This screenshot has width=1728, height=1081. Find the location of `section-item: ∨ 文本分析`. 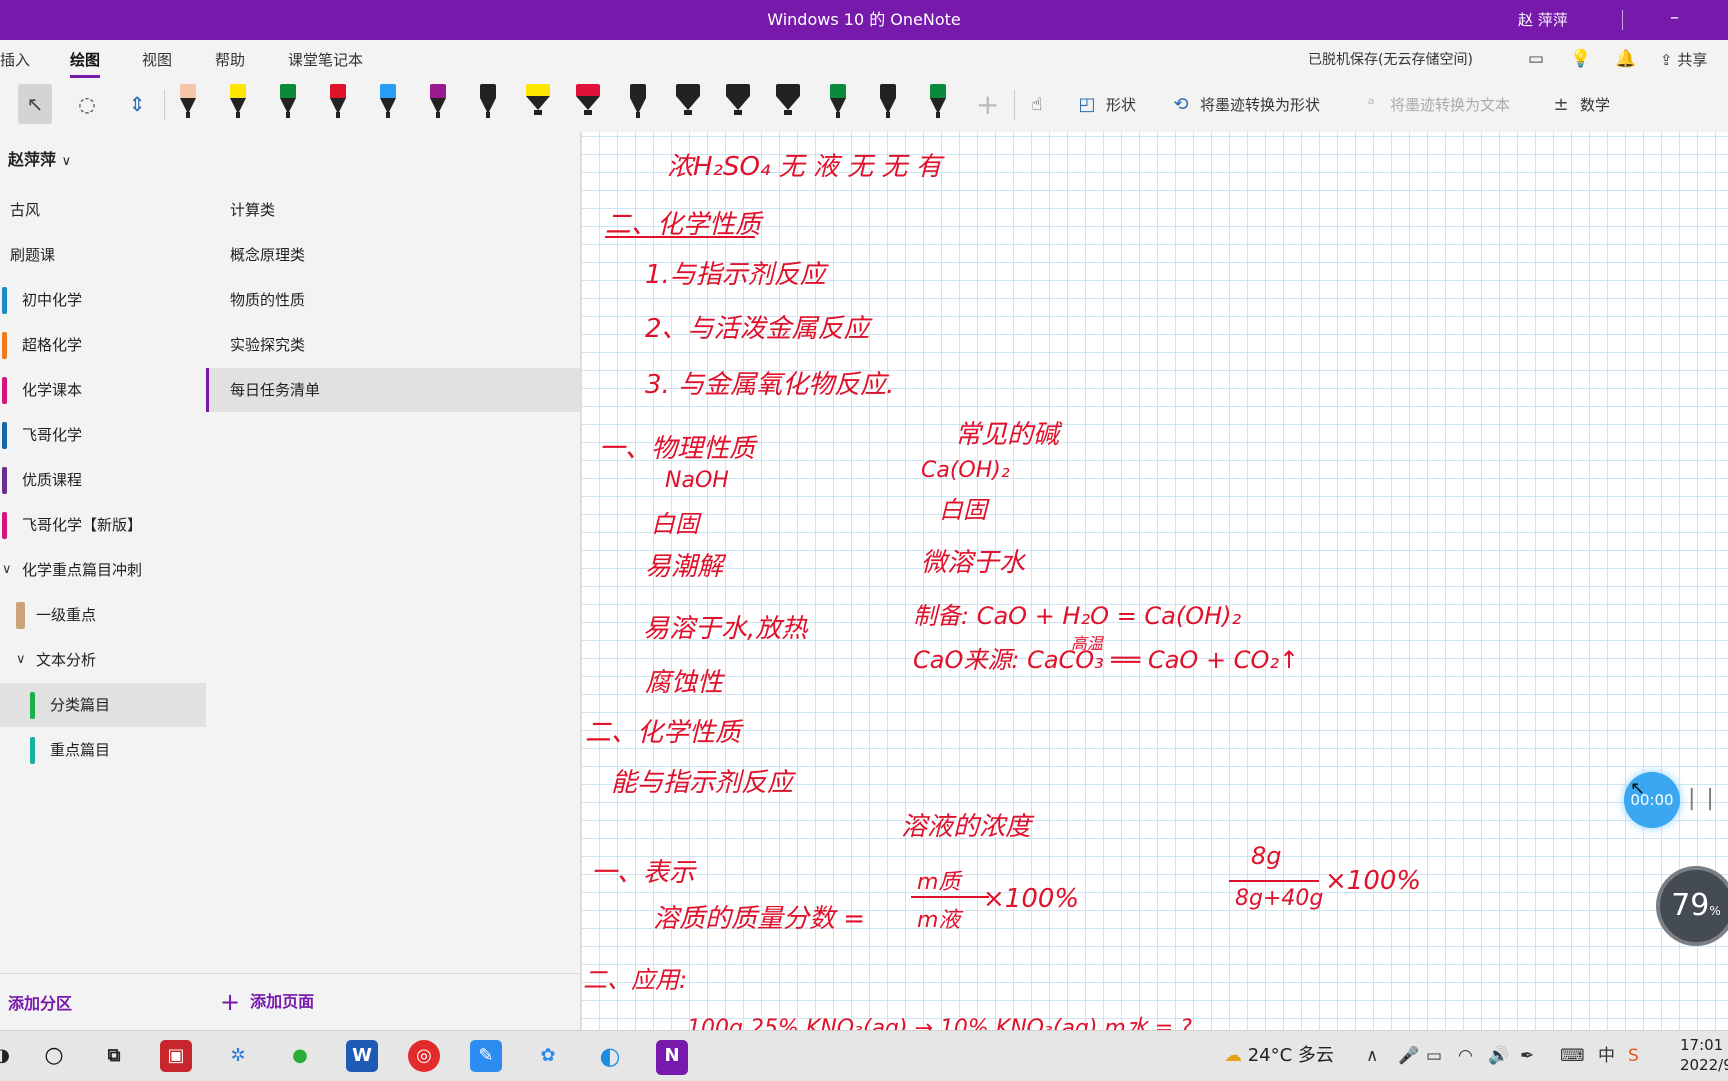

section-item: ∨ 文本分析 is located at coordinates (103, 660).